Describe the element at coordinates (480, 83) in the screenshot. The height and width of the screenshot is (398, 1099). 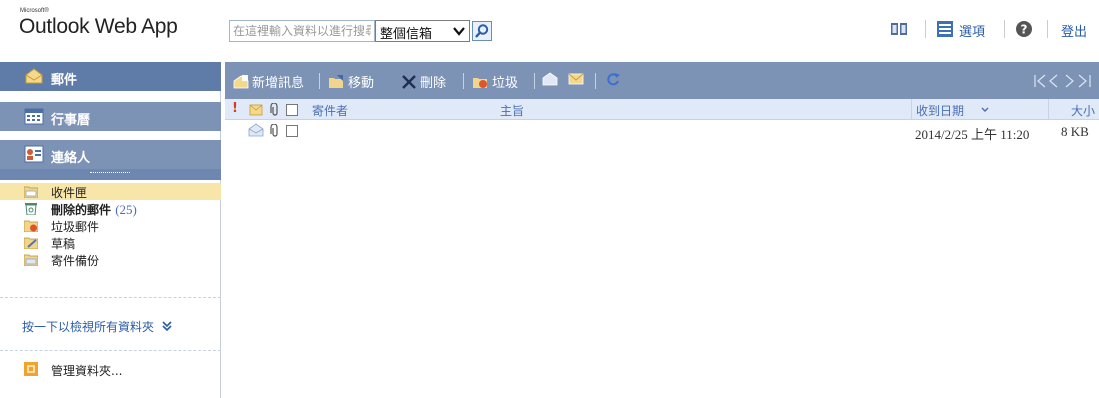
I see `junk-icon` at that location.